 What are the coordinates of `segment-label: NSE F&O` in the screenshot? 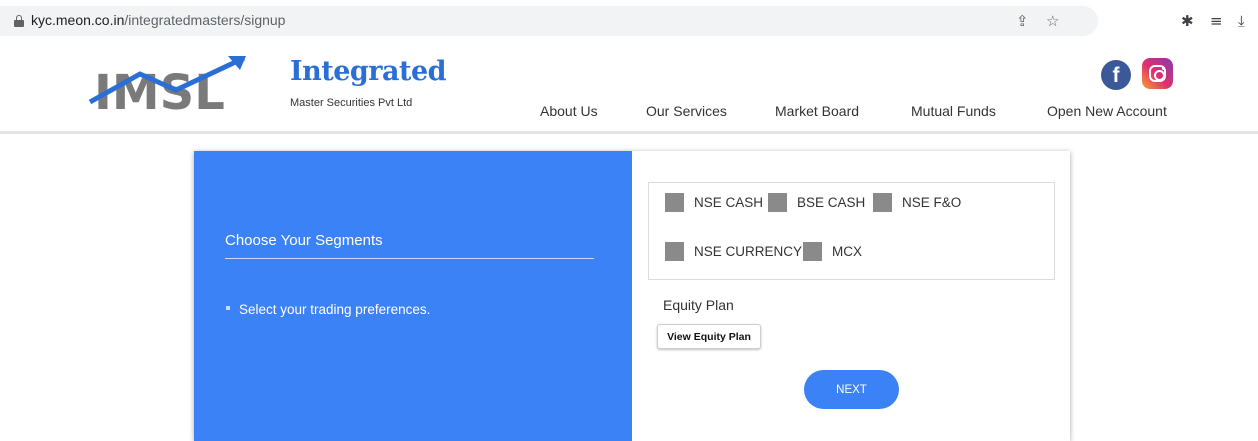 It's located at (932, 202).